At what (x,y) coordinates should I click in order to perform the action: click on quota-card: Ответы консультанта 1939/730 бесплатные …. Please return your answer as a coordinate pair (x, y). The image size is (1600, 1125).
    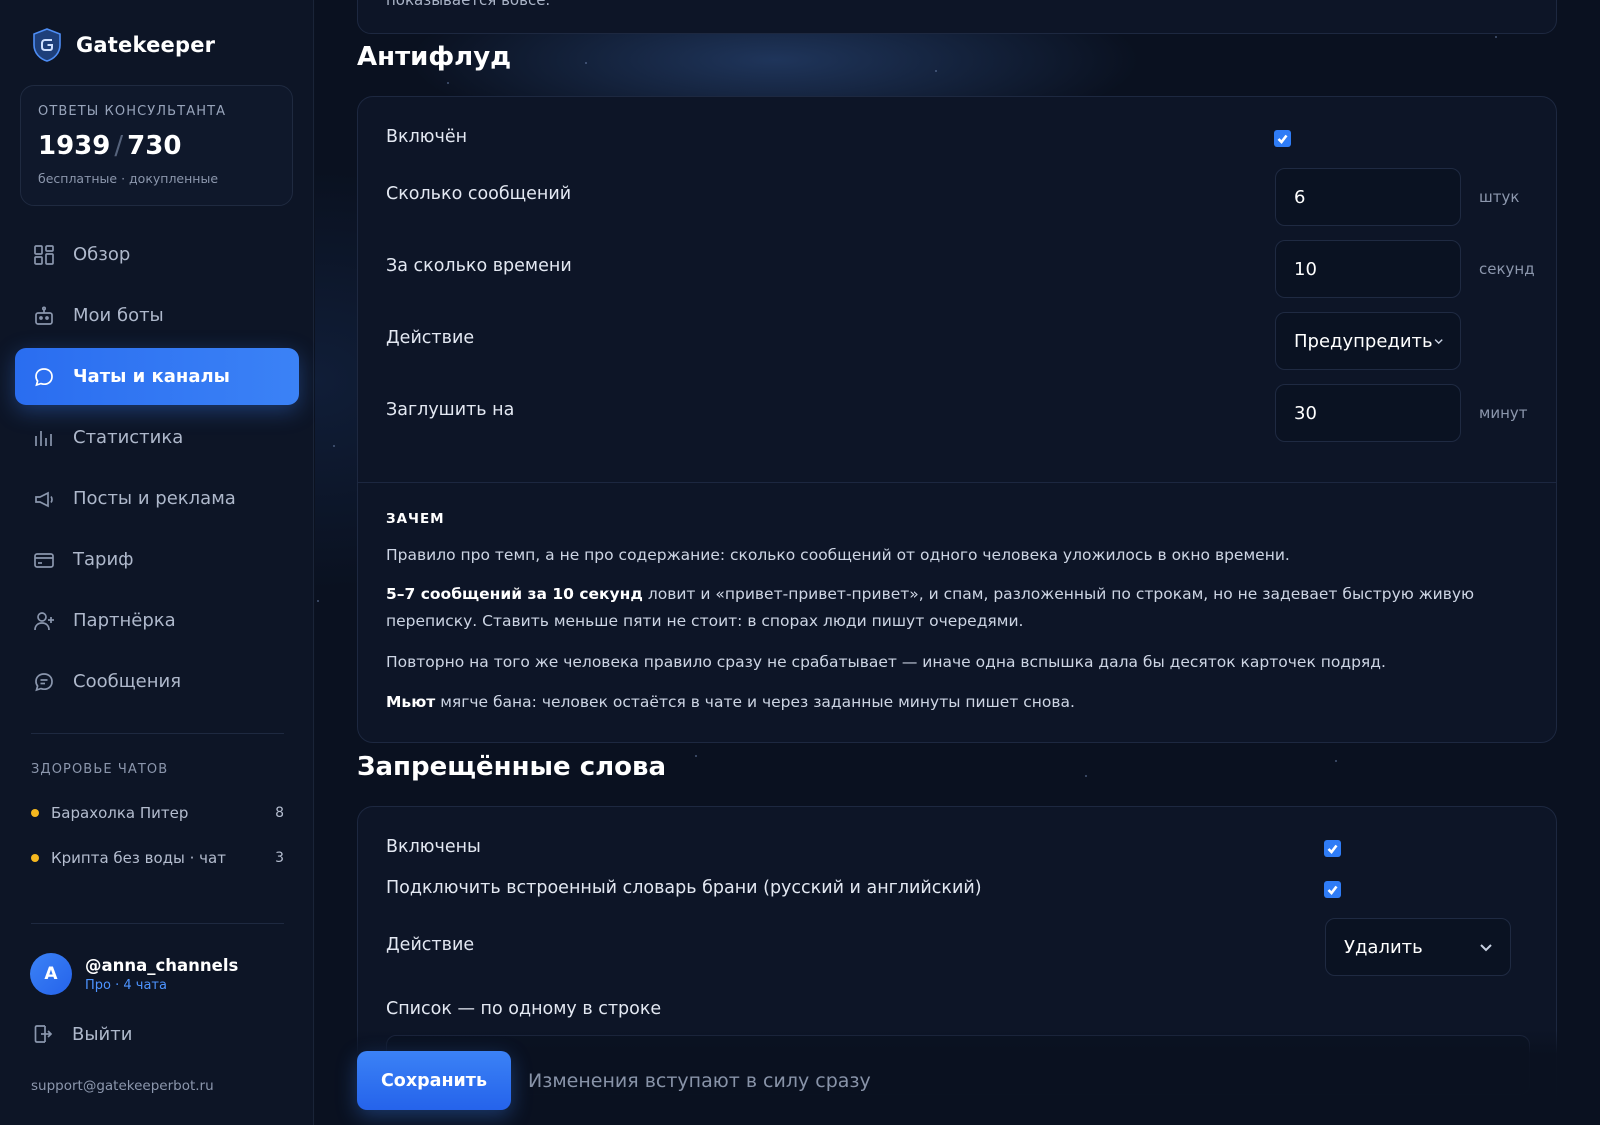
    Looking at the image, I should click on (156, 145).